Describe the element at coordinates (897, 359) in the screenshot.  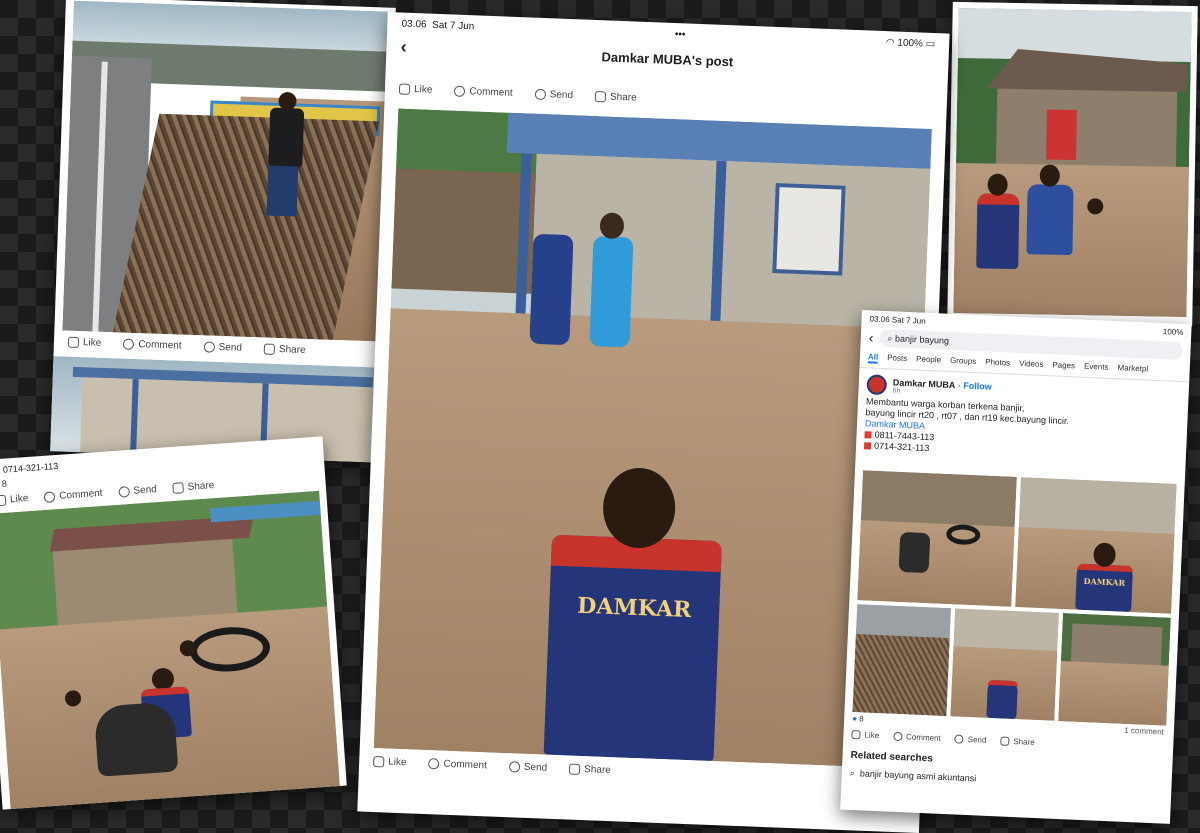
I see `tab-posts: Posts` at that location.